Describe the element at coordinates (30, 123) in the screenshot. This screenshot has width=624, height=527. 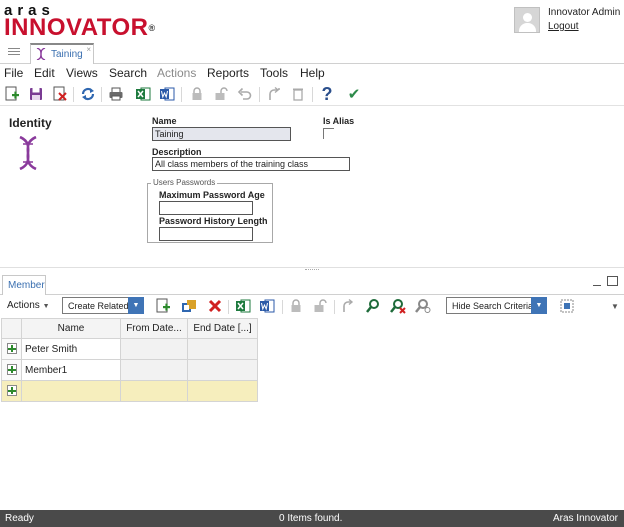
I see `form-title: Identity` at that location.